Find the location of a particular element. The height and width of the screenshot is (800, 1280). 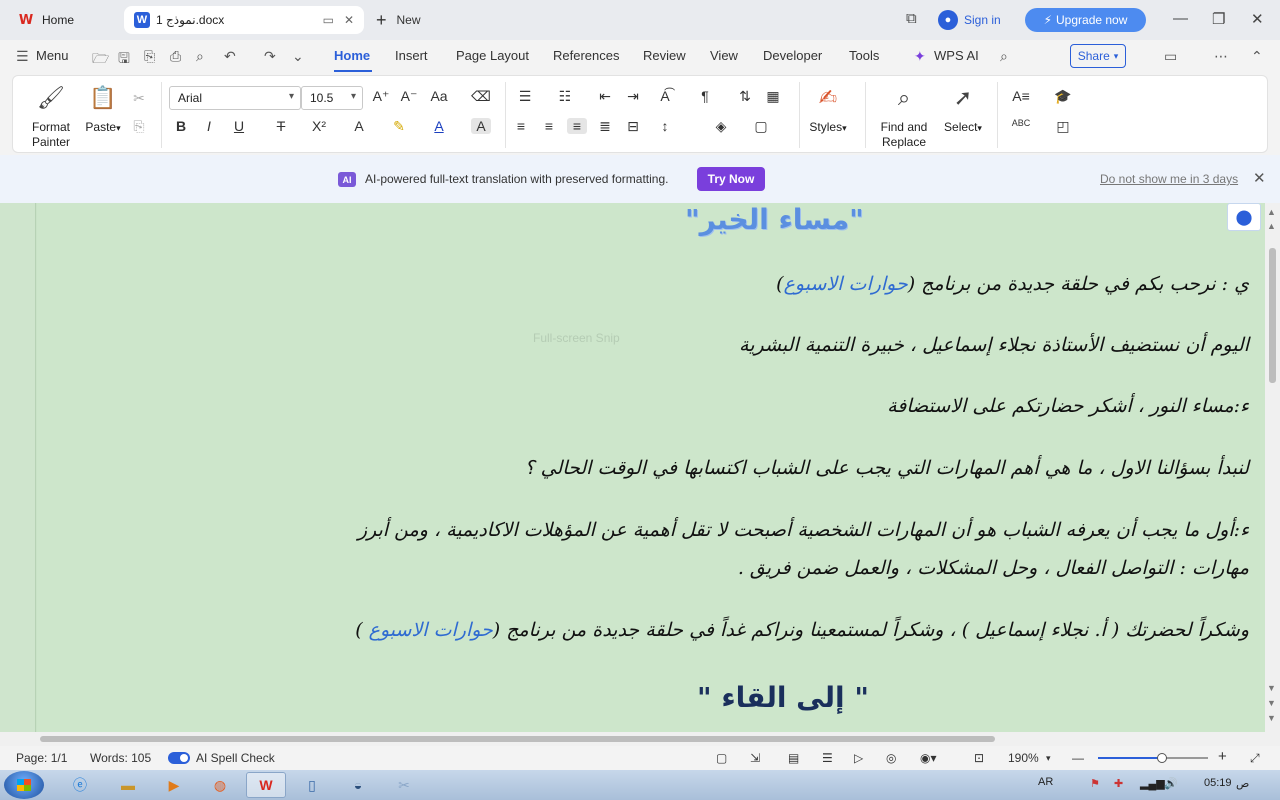

cut-icon: ✂ is located at coordinates (139, 98).